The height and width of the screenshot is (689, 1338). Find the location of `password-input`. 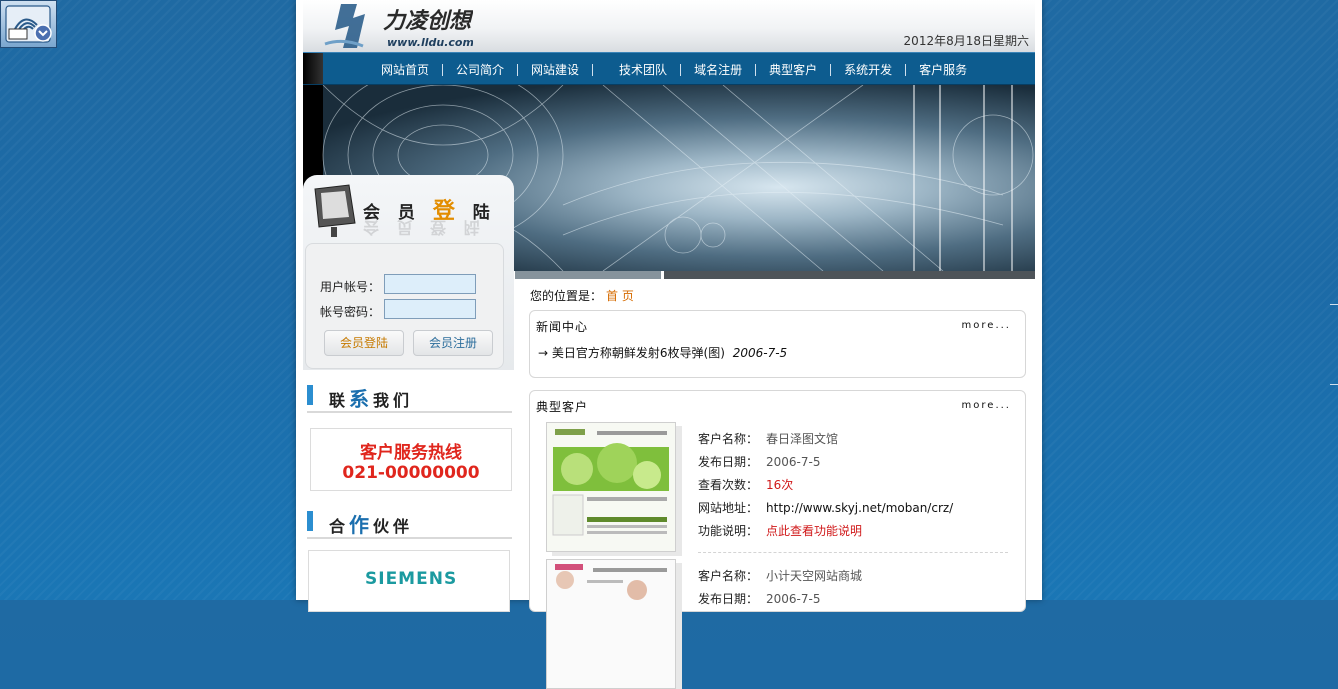

password-input is located at coordinates (430, 309).